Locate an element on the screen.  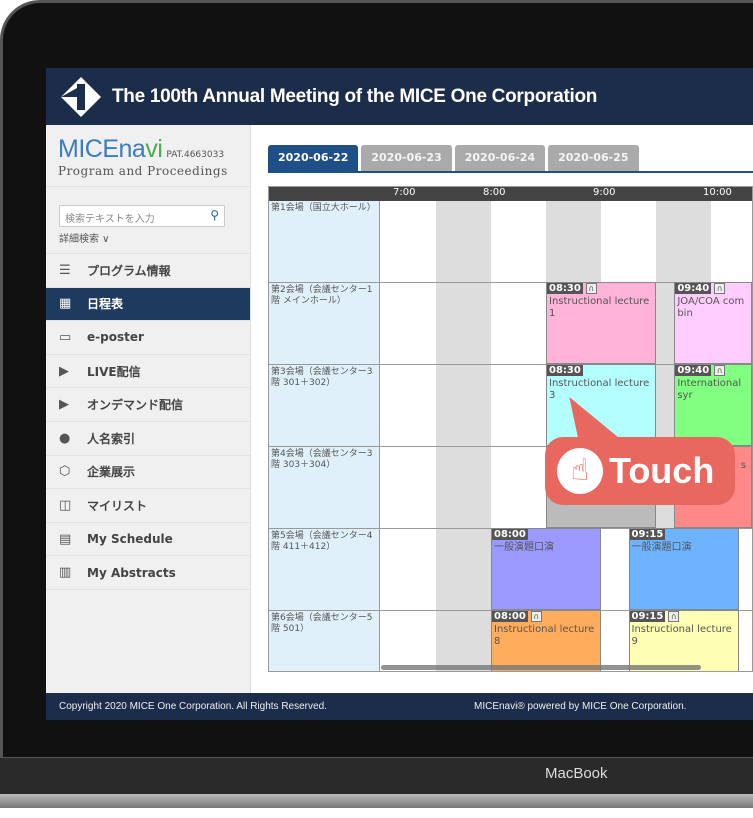
session-block: 09:40 ∩ JOA/COA combin is located at coordinates (713, 323).